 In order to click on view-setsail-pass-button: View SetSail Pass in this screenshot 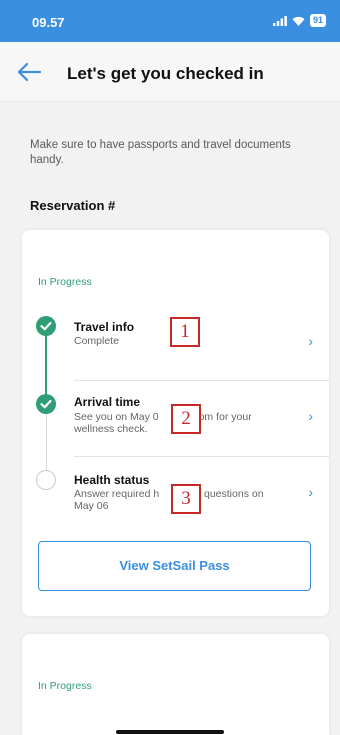, I will do `click(174, 566)`.